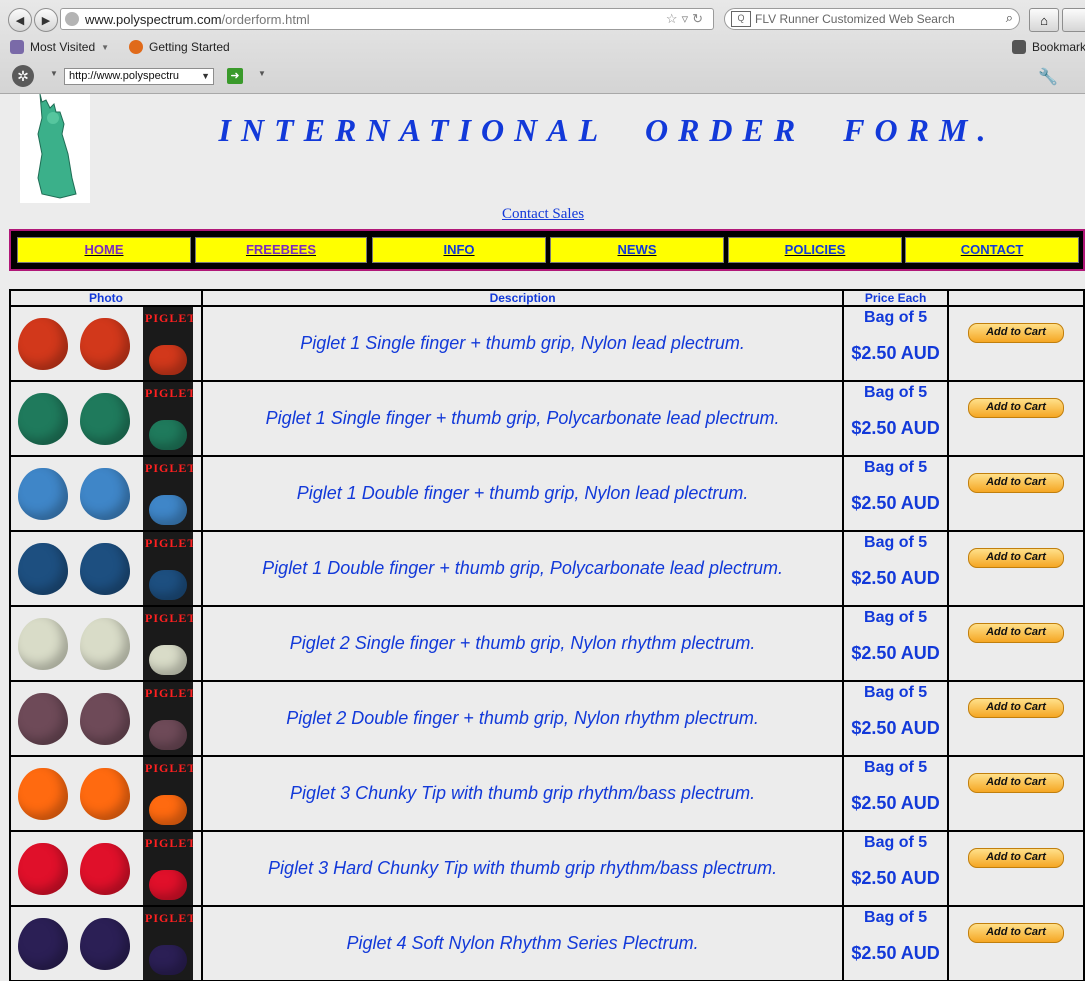 Image resolution: width=1085 pixels, height=981 pixels. I want to click on nav-policies-label: POLICIES, so click(815, 249).